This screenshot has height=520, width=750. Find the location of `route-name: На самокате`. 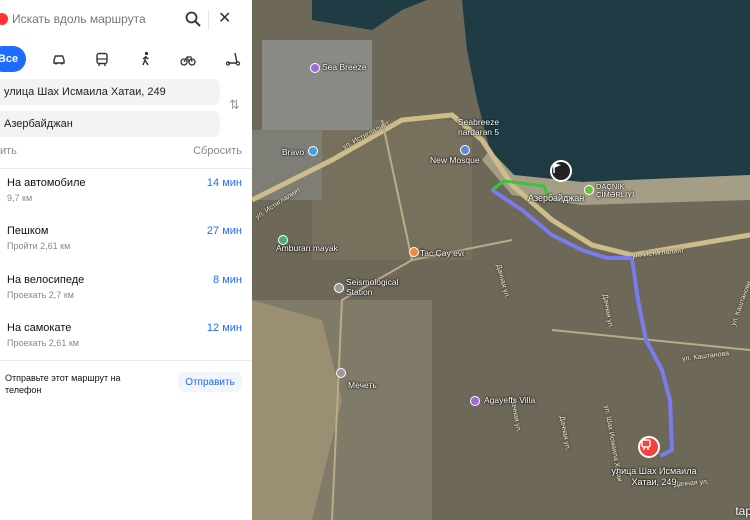

route-name: На самокате is located at coordinates (39, 328).